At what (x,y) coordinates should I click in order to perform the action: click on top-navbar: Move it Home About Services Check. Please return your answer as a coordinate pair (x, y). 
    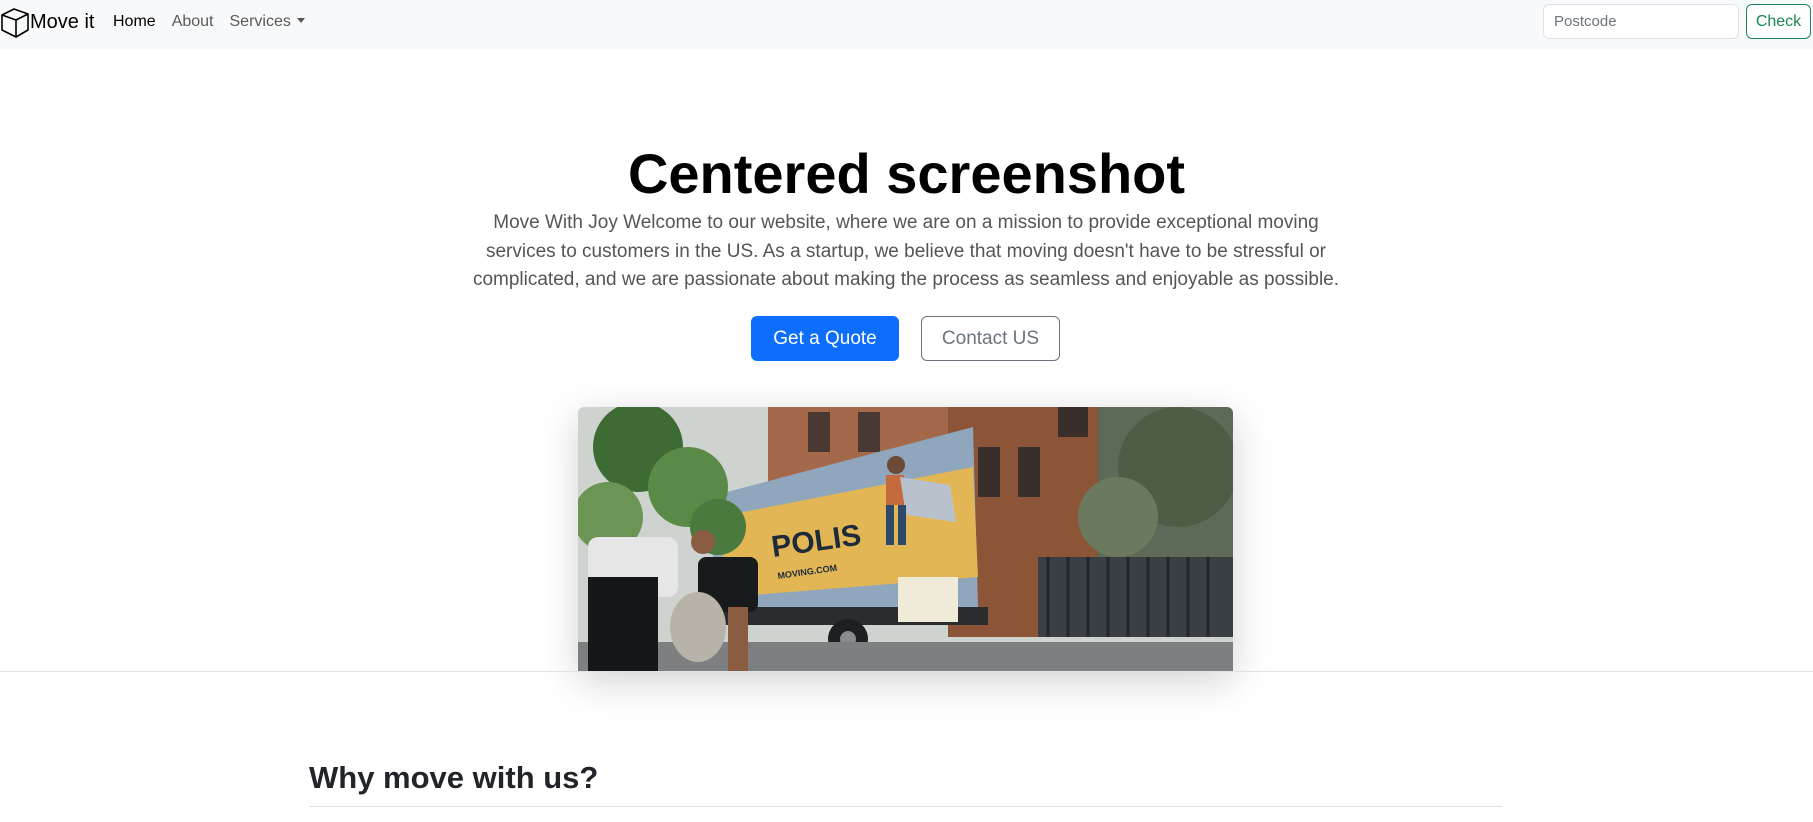
    Looking at the image, I should click on (906, 24).